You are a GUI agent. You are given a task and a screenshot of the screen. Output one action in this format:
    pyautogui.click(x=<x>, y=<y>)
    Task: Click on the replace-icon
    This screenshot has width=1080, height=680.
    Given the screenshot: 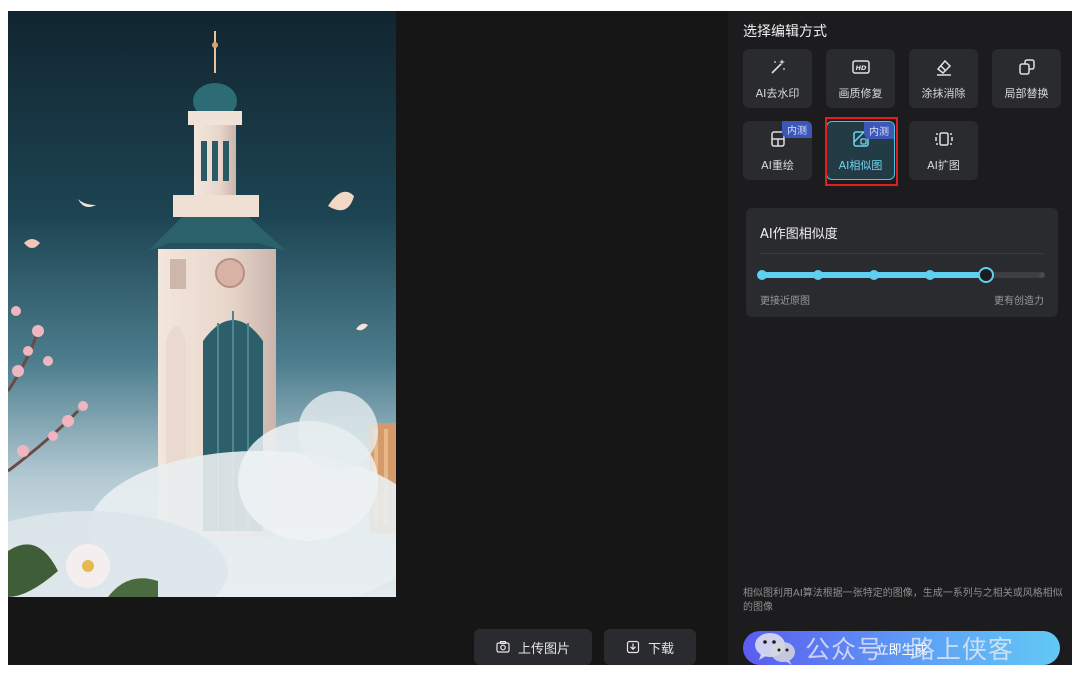 What is the action you would take?
    pyautogui.click(x=1026, y=66)
    